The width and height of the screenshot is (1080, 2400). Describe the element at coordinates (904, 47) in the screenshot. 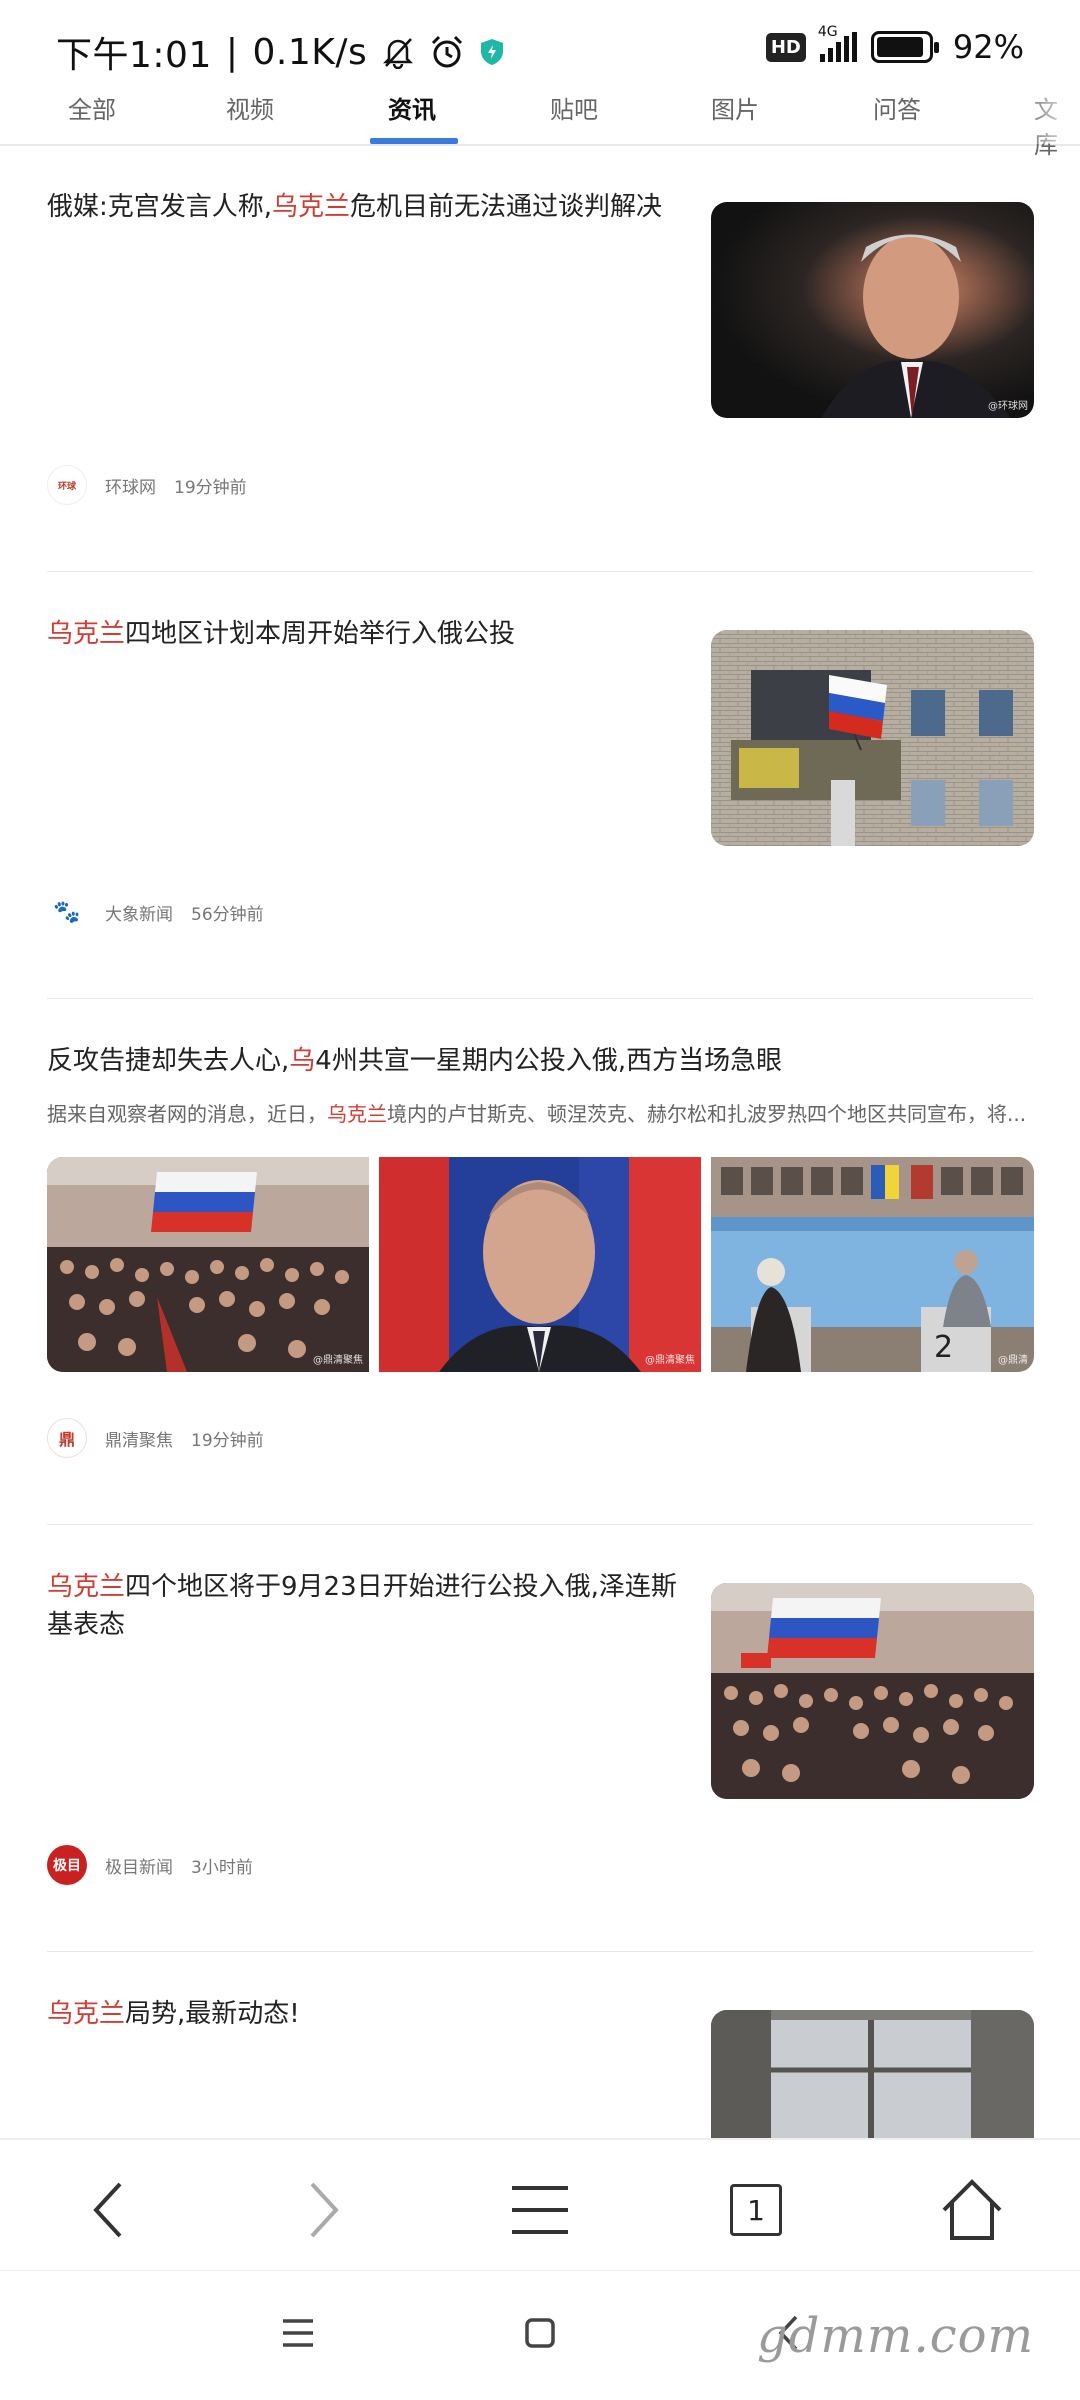

I see `battery-icon` at that location.